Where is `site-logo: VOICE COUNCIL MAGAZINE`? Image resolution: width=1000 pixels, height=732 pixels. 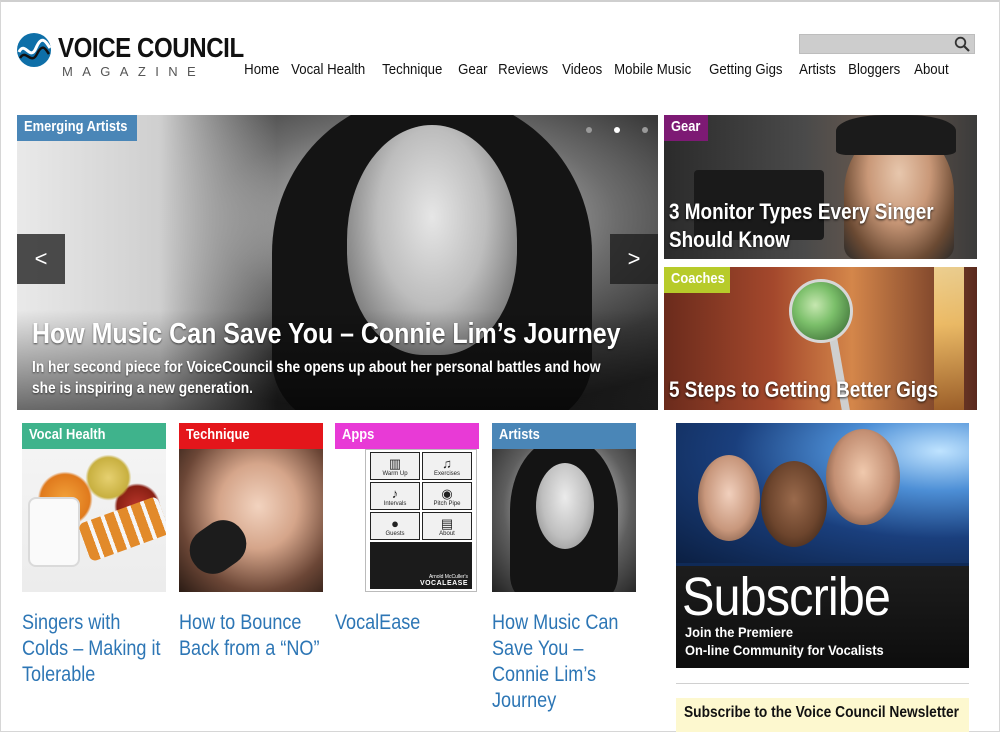
site-logo: VOICE COUNCIL MAGAZINE is located at coordinates (130, 57).